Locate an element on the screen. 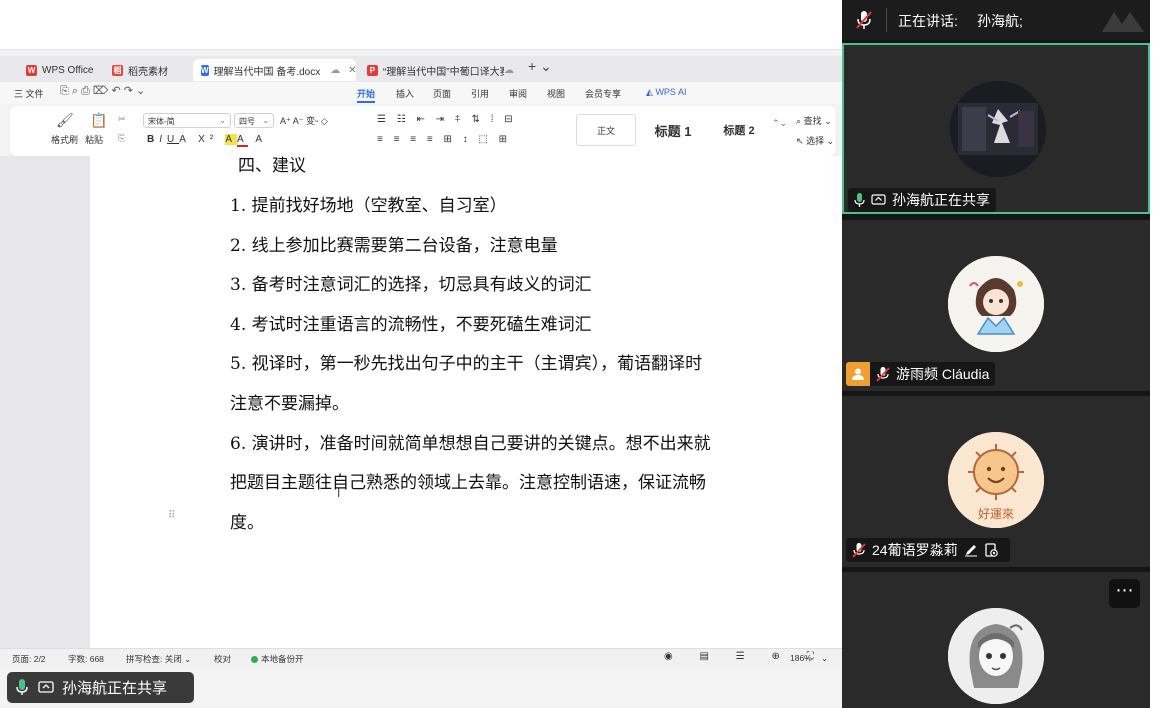  proofread: 校对 is located at coordinates (222, 659).